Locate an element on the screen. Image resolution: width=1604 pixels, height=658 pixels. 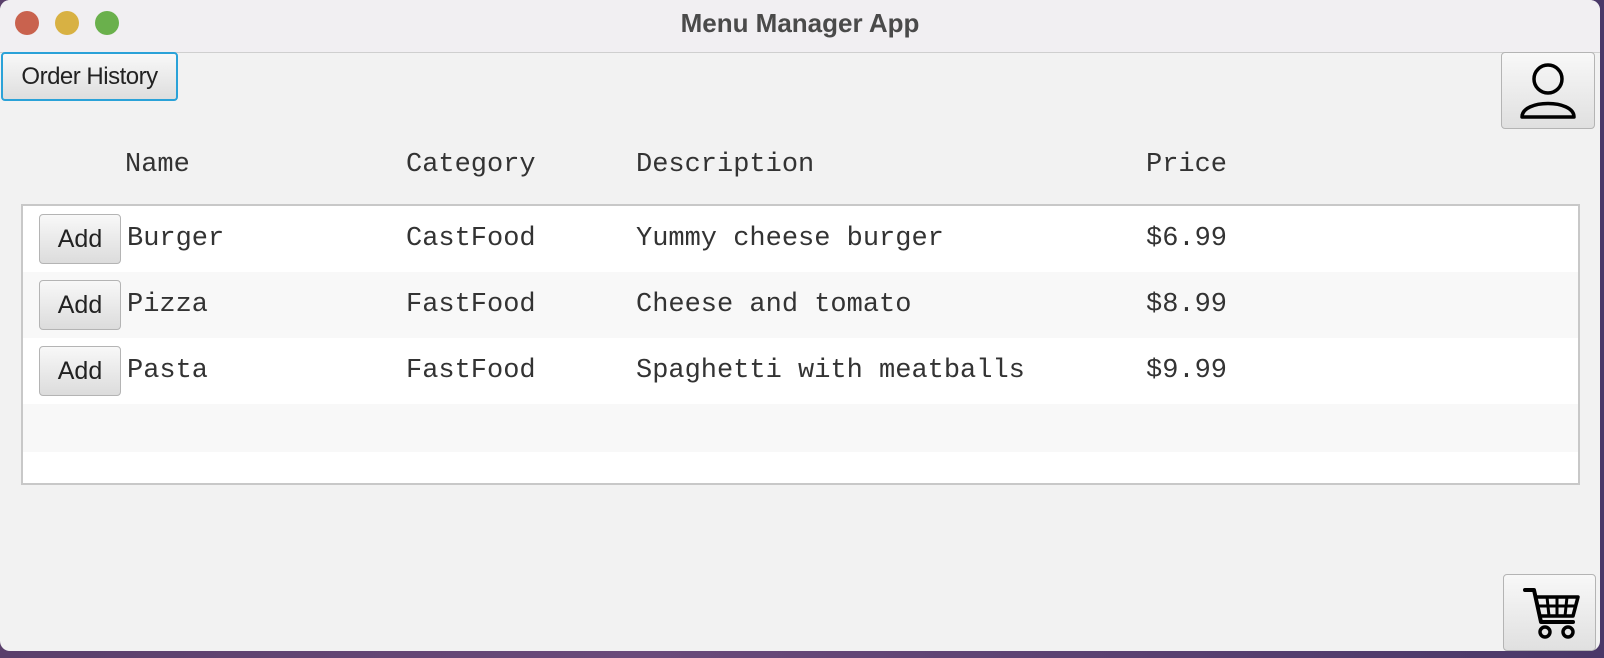
cell-category: CastFood is located at coordinates (471, 239).